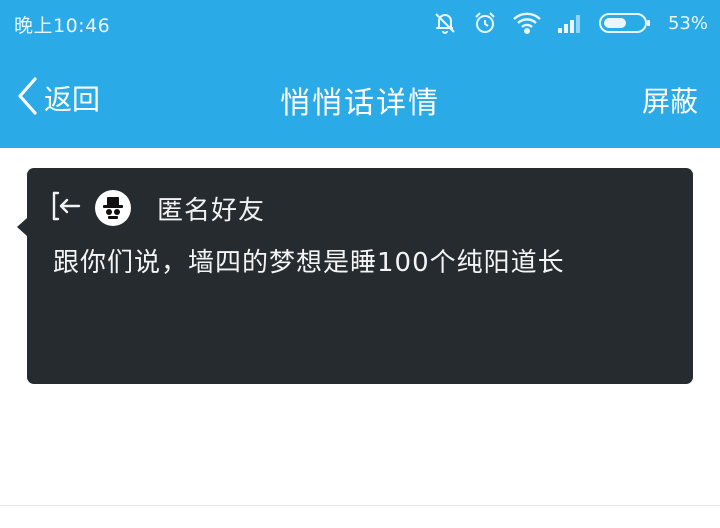 This screenshot has width=720, height=528. I want to click on message-text: 跟你们说，墙四的梦想是睡100个纯阳道长, so click(309, 263).